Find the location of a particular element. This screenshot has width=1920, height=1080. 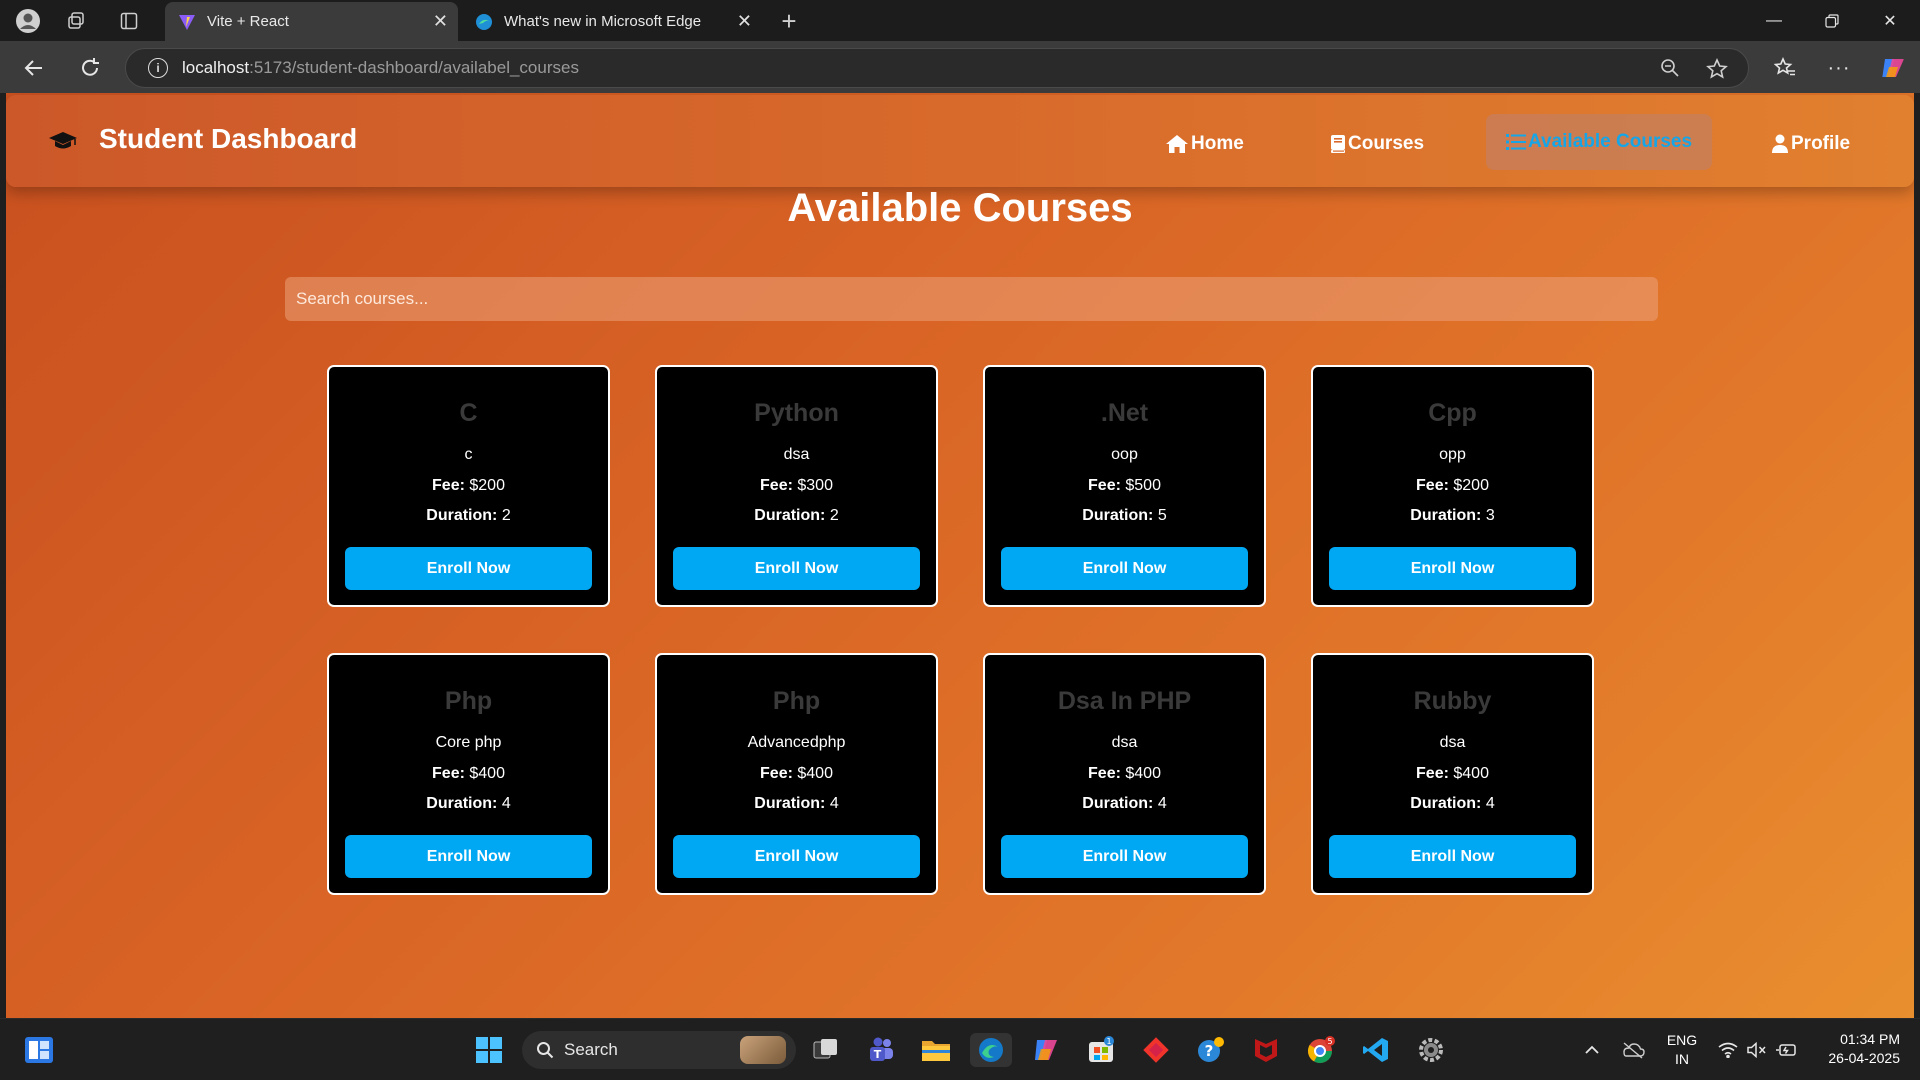

course-name: .Net is located at coordinates (1124, 413).